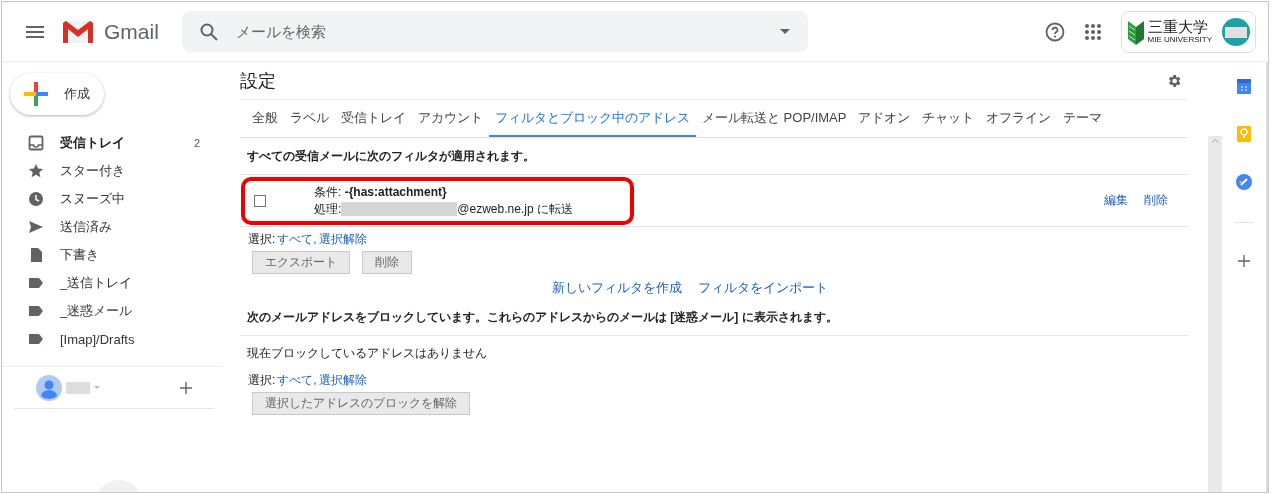  I want to click on document-icon, so click(36, 255).